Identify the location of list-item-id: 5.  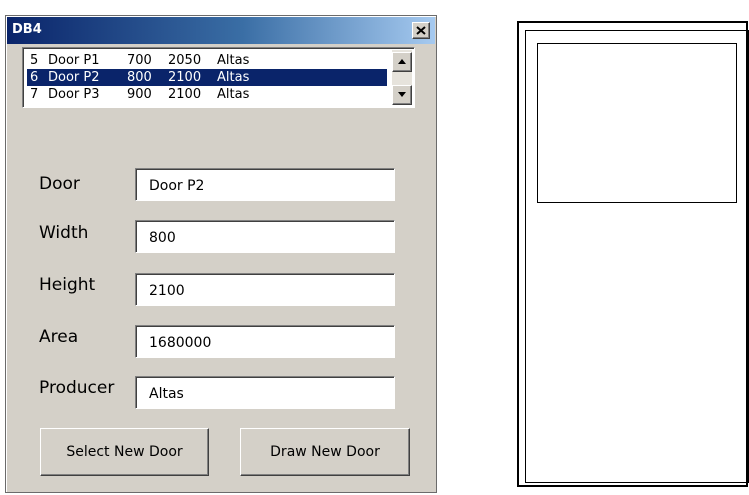
(34, 60).